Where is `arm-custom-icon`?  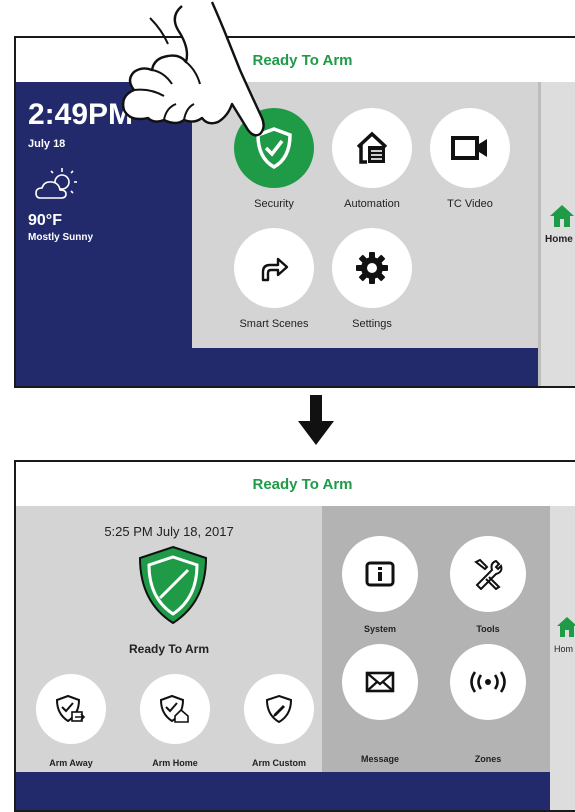
arm-custom-icon is located at coordinates (279, 709).